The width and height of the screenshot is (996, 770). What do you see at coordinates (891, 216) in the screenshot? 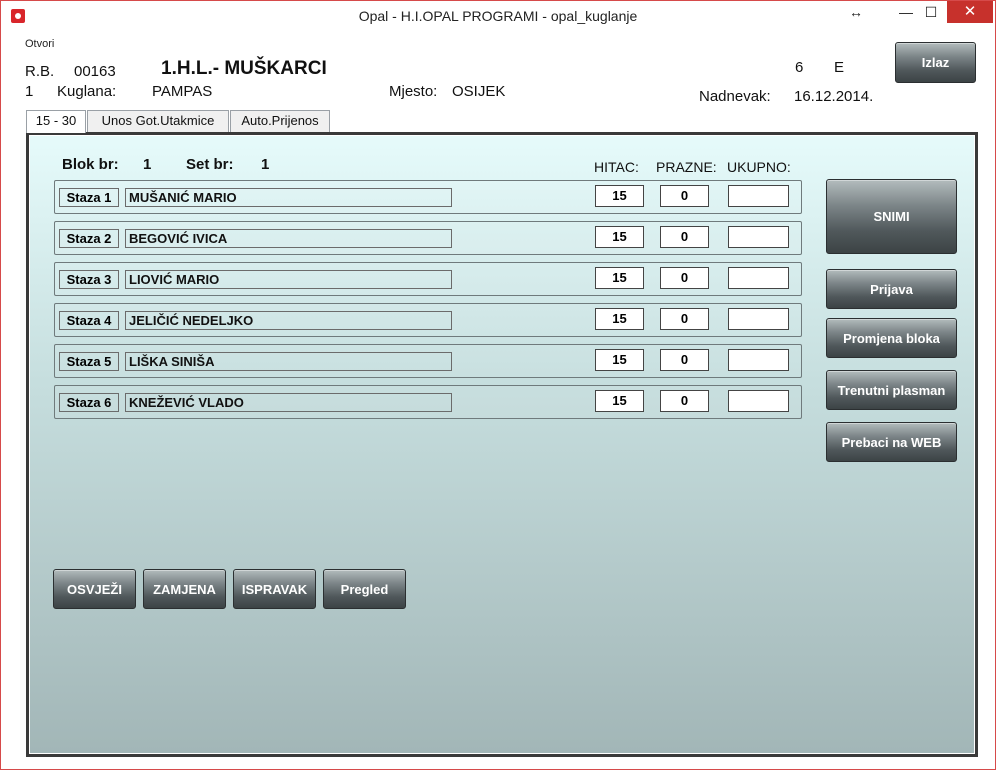
I see `snimi-button: SNIMI` at bounding box center [891, 216].